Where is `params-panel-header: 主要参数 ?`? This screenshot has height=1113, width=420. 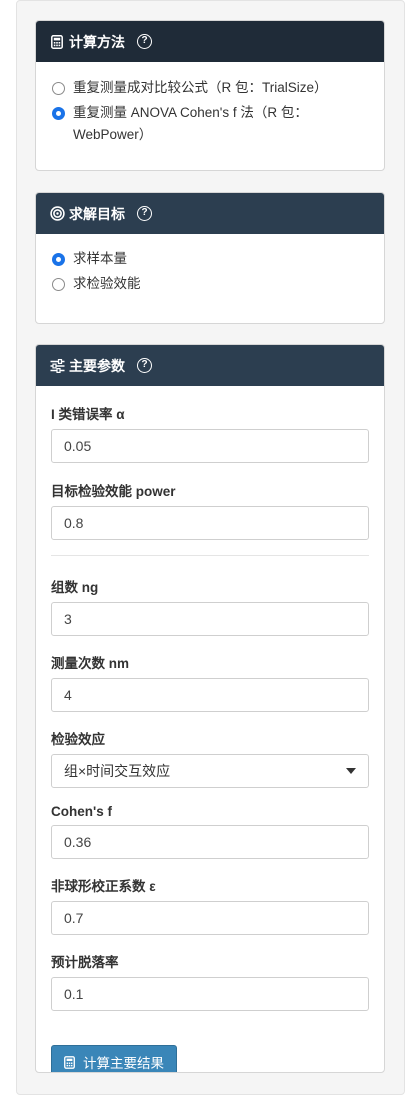
params-panel-header: 主要参数 ? is located at coordinates (210, 365).